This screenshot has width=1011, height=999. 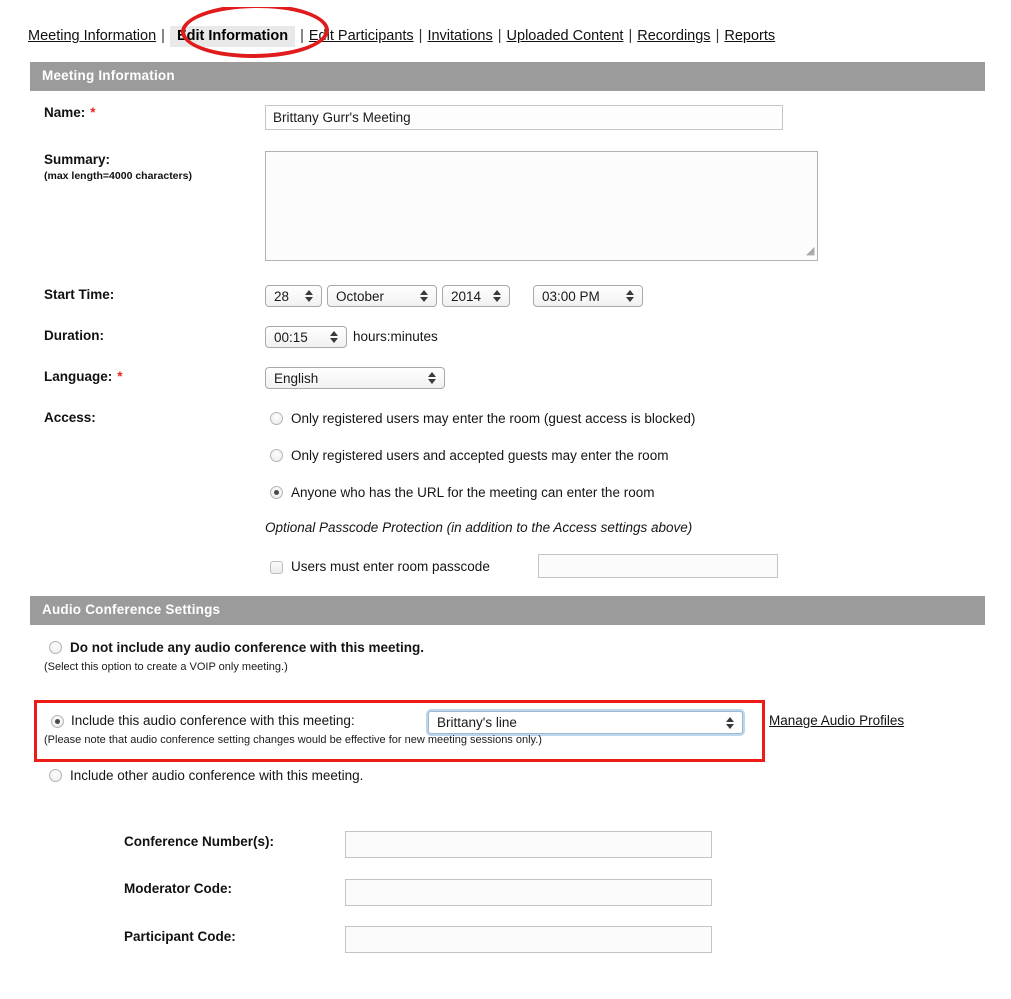 What do you see at coordinates (361, 36) in the screenshot?
I see `tab-edit-participants: Edit Participants` at bounding box center [361, 36].